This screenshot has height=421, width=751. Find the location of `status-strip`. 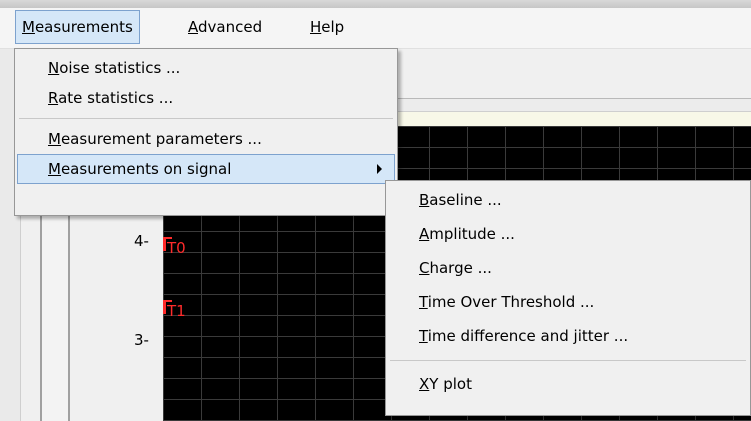

status-strip is located at coordinates (574, 119).